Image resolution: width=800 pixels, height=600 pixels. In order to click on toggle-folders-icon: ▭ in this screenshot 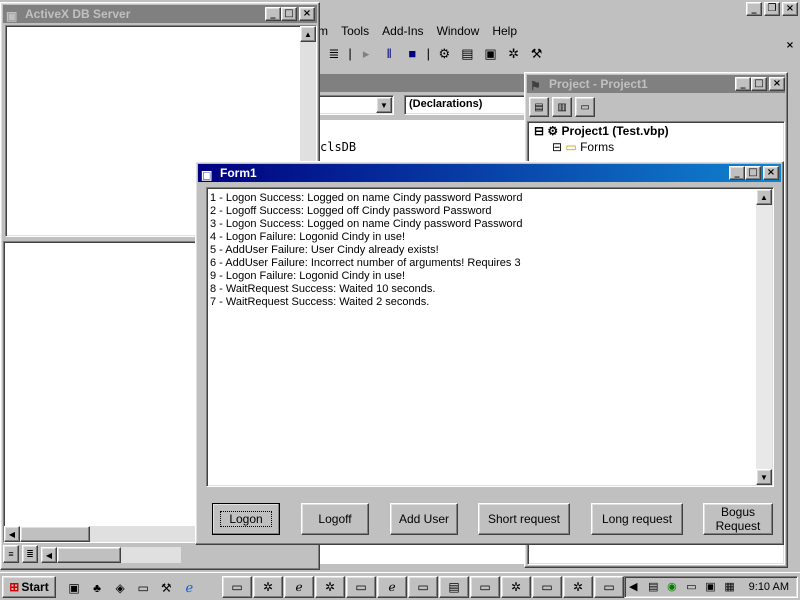, I will do `click(585, 107)`.